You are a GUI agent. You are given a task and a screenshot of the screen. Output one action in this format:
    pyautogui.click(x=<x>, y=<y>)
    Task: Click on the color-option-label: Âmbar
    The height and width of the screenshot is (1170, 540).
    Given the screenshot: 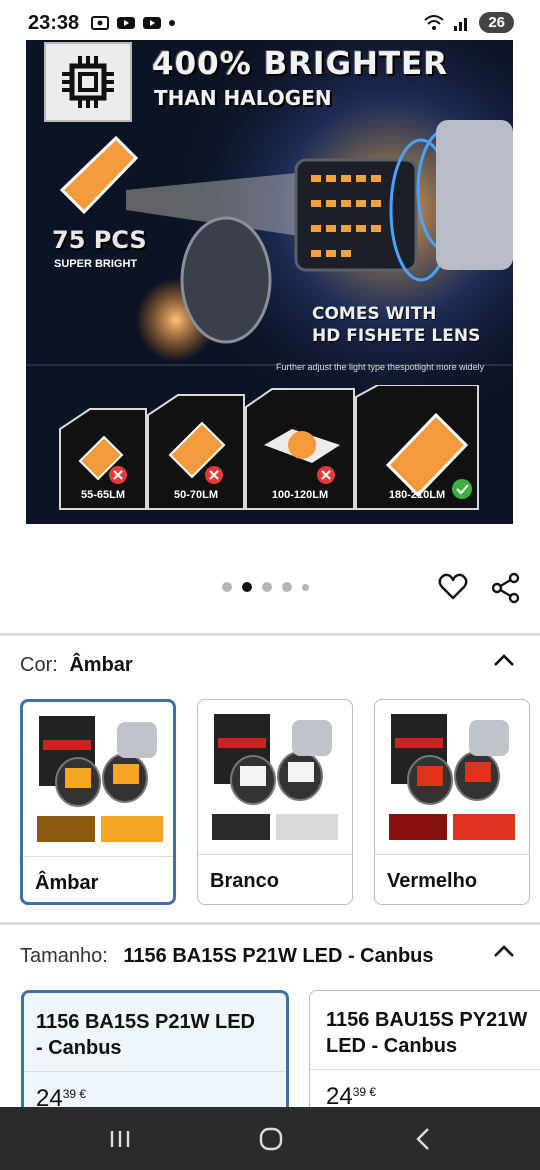 What is the action you would take?
    pyautogui.click(x=67, y=883)
    